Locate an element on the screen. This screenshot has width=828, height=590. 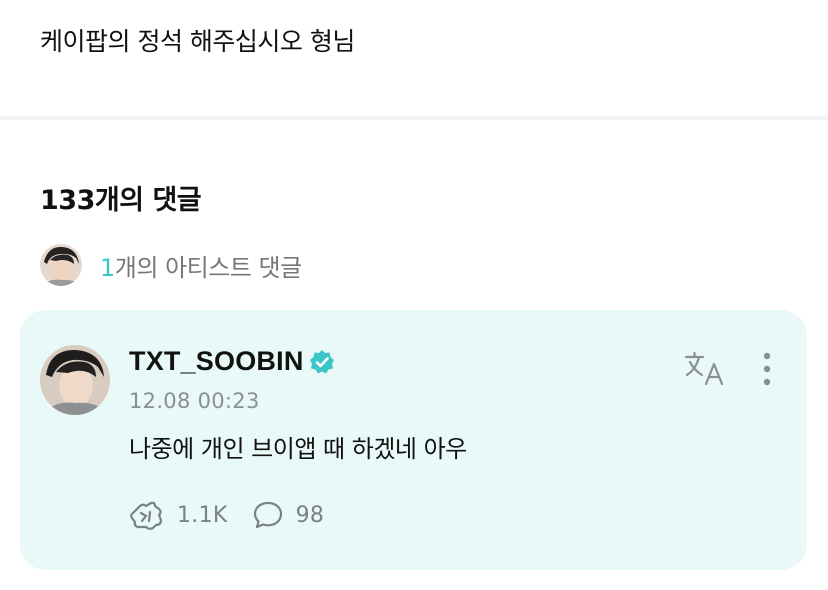
cheer-like-icon is located at coordinates (147, 515).